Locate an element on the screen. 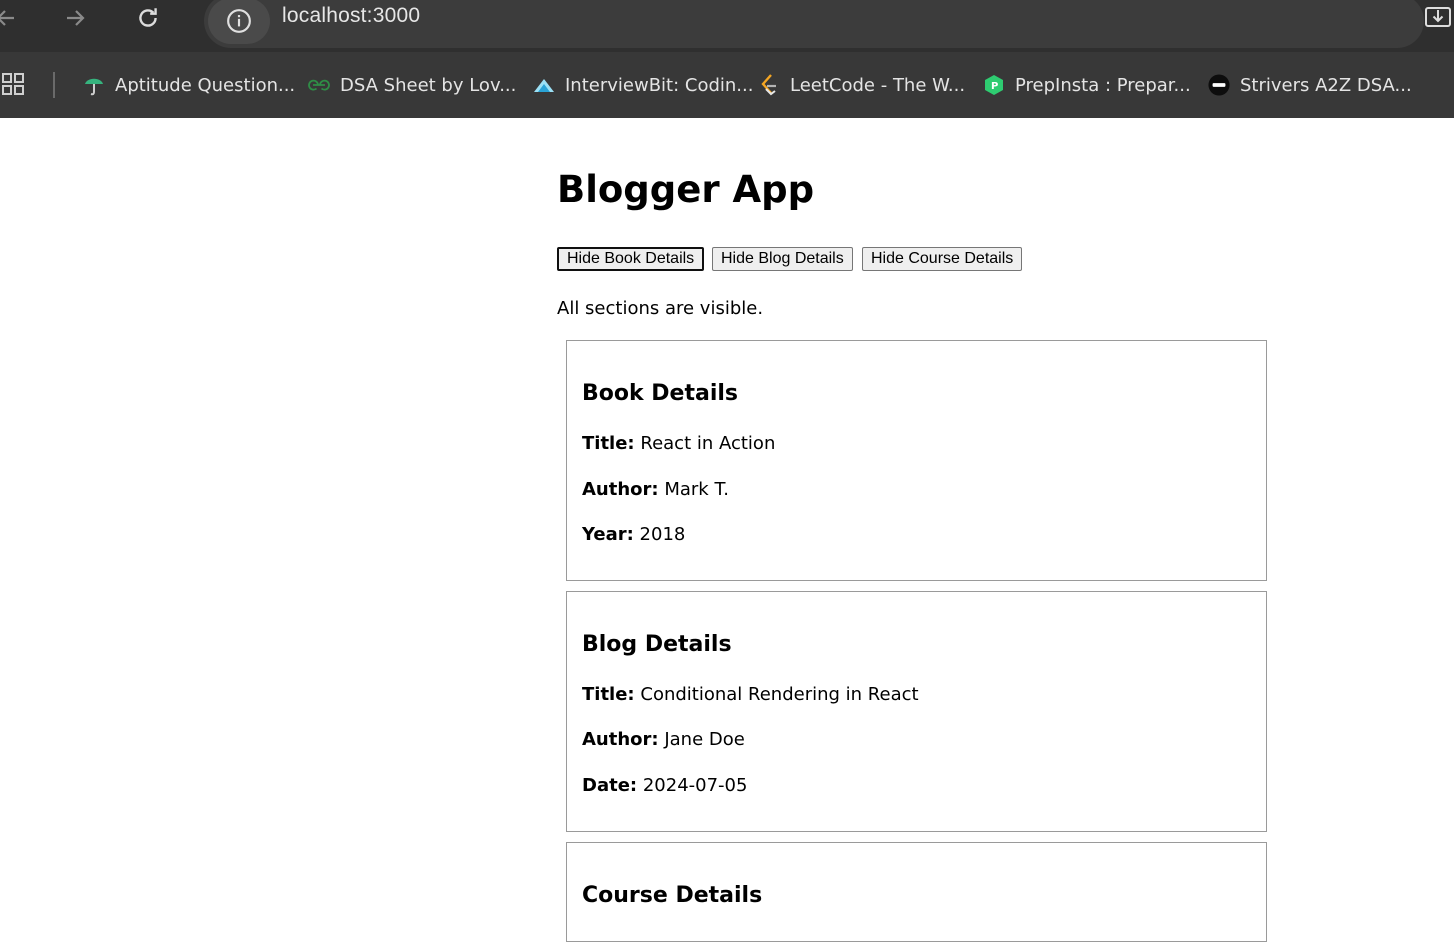  hide-blog-details-button: Hide Blog Details is located at coordinates (782, 259).